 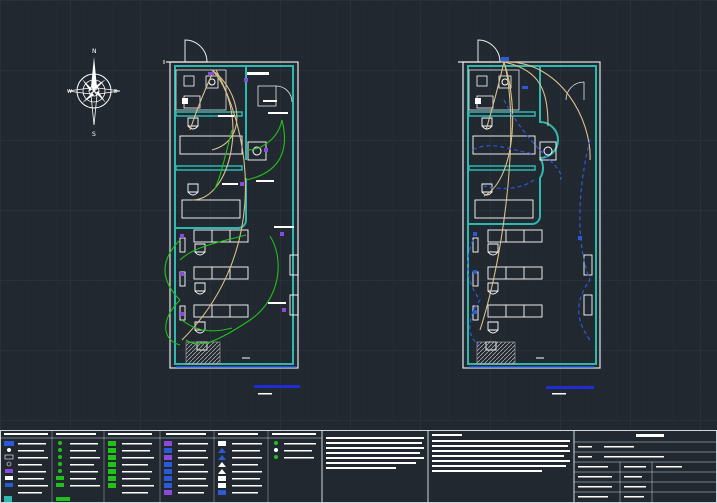 What do you see at coordinates (94, 51) in the screenshot?
I see `compass-north-label: N` at bounding box center [94, 51].